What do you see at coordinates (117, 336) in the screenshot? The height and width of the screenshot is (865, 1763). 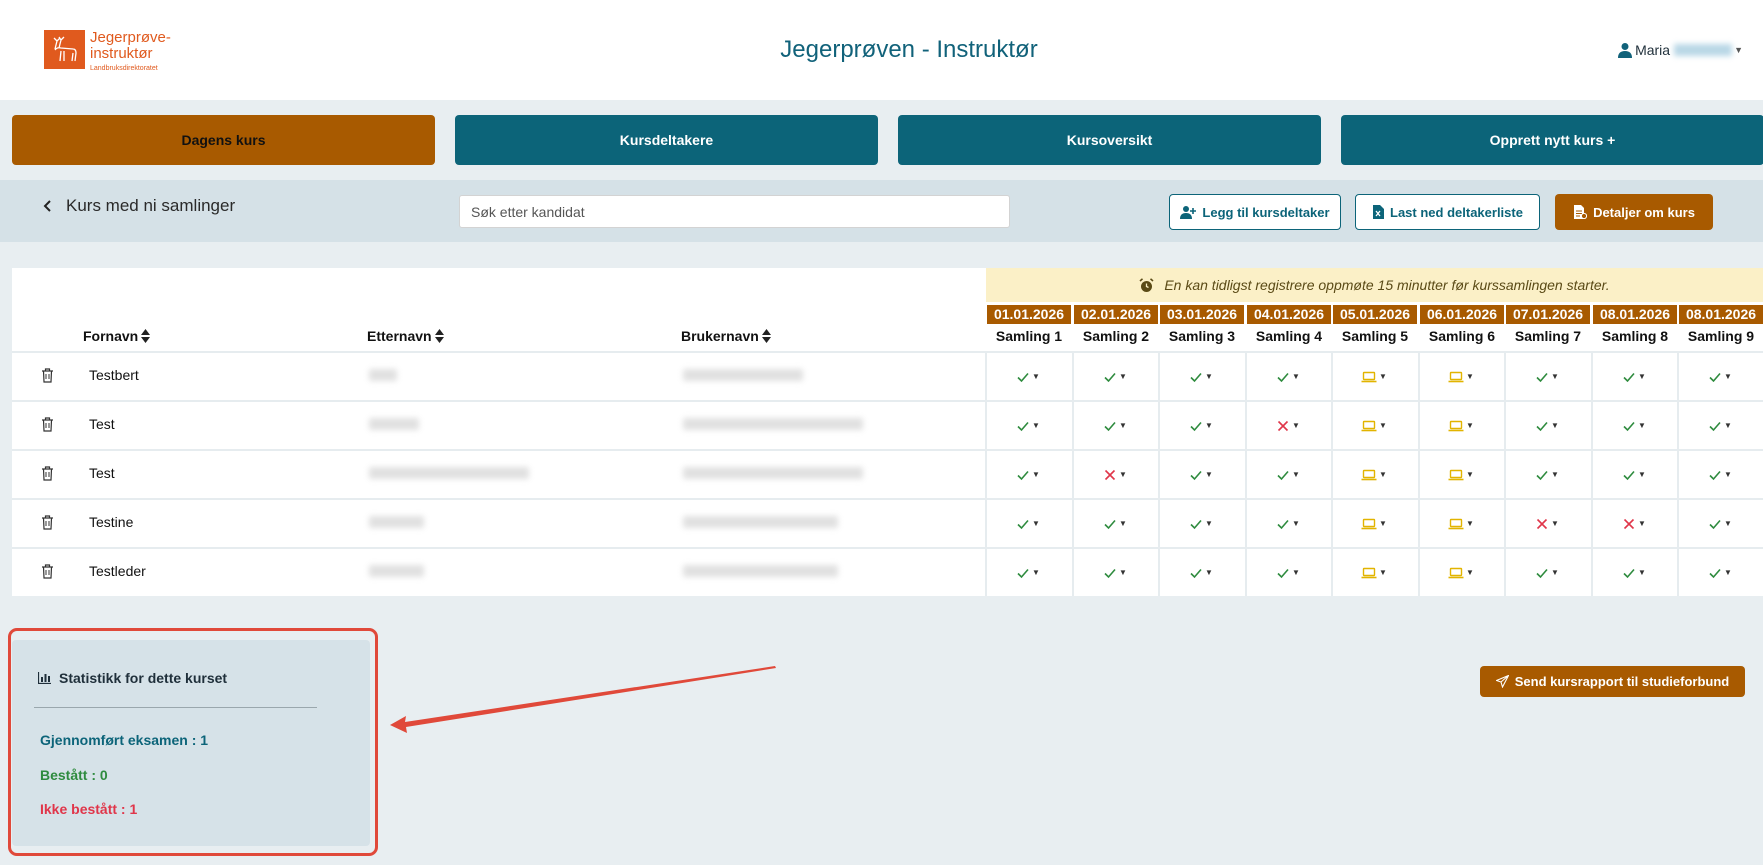 I see `column-header-firstname: Fornavn` at bounding box center [117, 336].